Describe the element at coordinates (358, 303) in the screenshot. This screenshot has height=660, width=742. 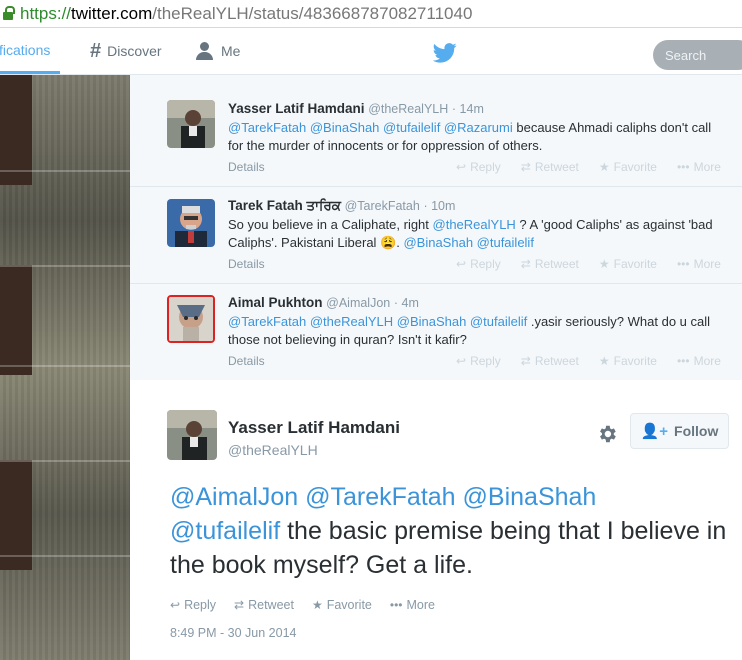
I see `author-handle: @AimalJon` at that location.